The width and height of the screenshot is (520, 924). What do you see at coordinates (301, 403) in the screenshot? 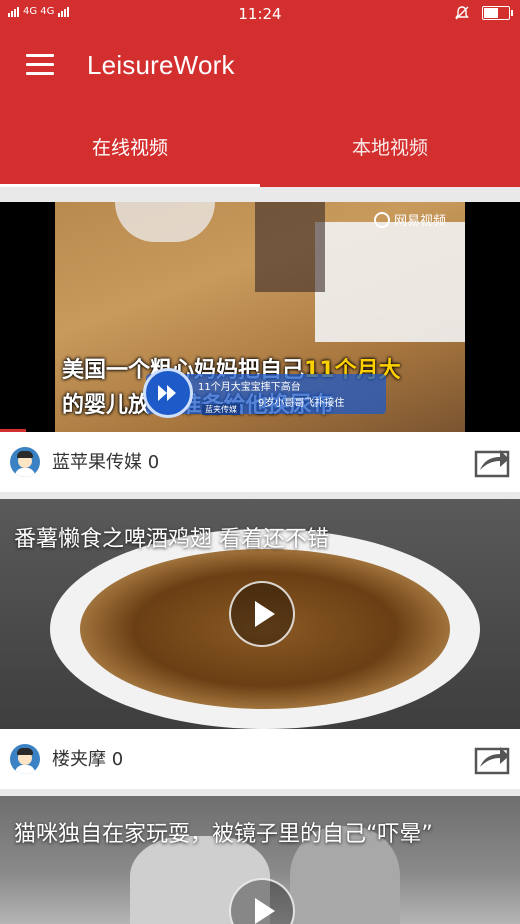
I see `banner-line2: 9岁小哥哥飞扑接住` at bounding box center [301, 403].